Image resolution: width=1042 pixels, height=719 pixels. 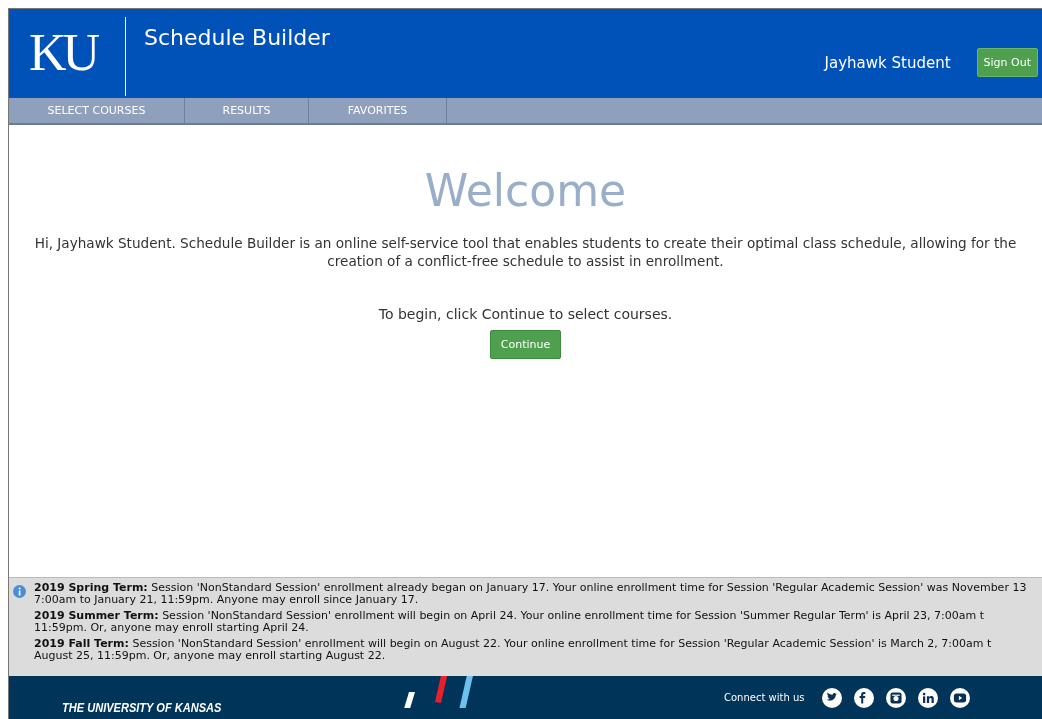 What do you see at coordinates (509, 622) in the screenshot?
I see `enrollment-notice: 2019 Summer Term: Session 'NonStandard Session' enrollment will begin on April 24. Your online enrollment time for Session 'Summer Regular Term' is April 23, 7:00am t 11:59pm. Or, anyone may enroll starting April 24.` at bounding box center [509, 622].